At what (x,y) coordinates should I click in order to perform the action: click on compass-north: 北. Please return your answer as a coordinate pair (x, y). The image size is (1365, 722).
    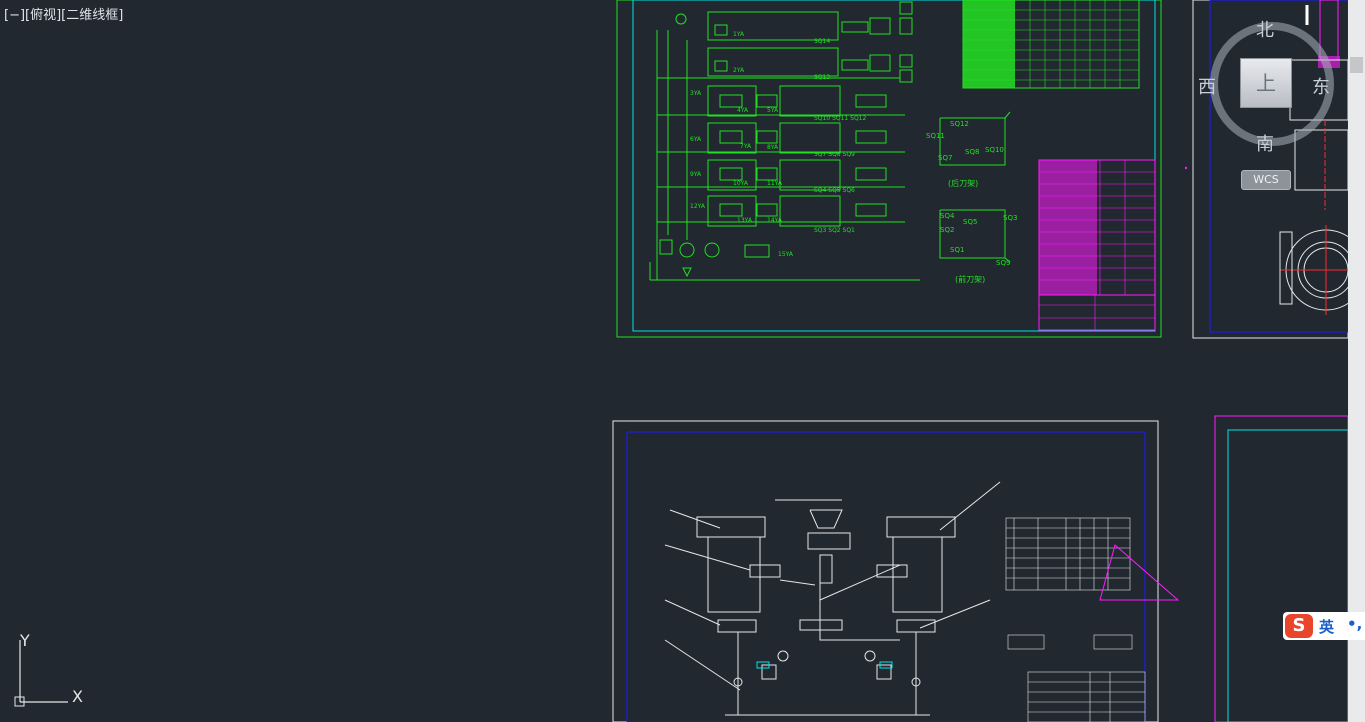
    Looking at the image, I should click on (1265, 29).